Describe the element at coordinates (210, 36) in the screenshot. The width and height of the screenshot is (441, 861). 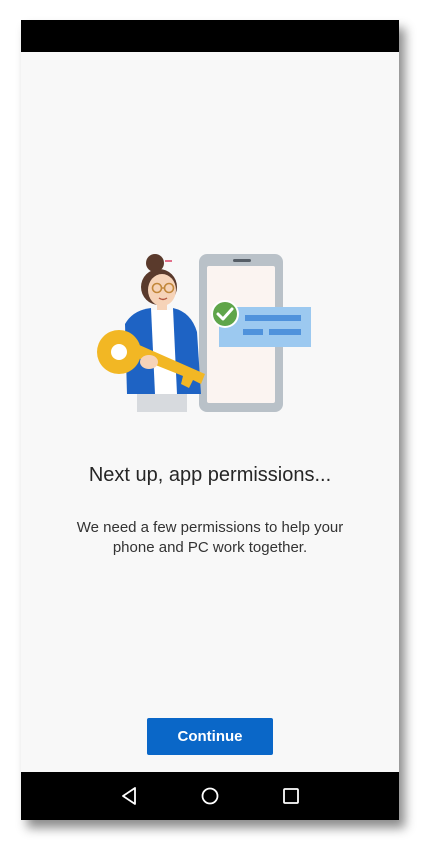
I see `status-bar` at that location.